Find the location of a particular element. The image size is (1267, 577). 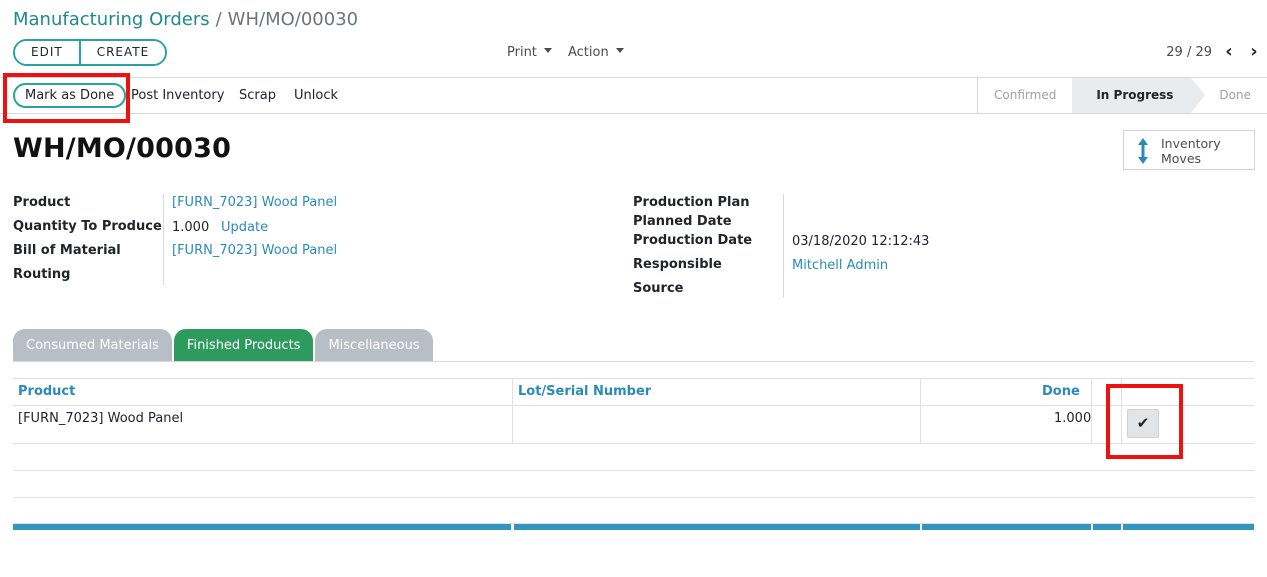

table-row: [FURN_7023] Wood Panel 1.000 is located at coordinates (633, 424).